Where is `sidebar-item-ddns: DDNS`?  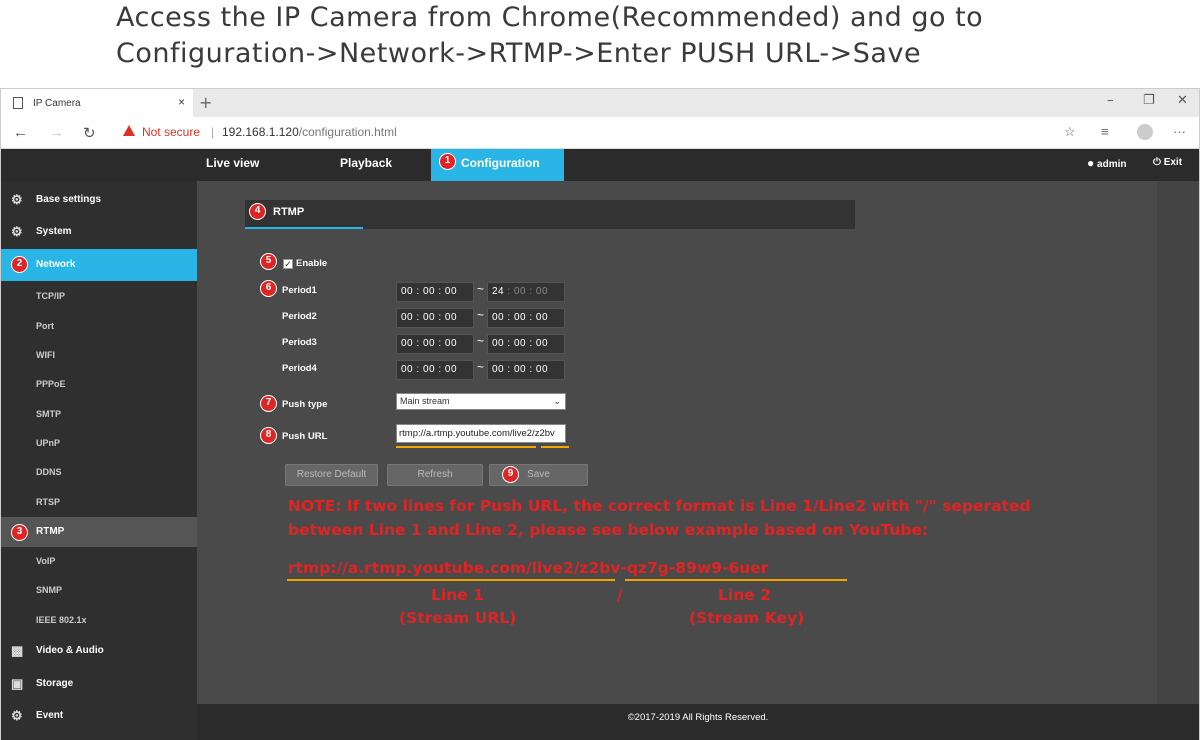
sidebar-item-ddns: DDNS is located at coordinates (99, 472).